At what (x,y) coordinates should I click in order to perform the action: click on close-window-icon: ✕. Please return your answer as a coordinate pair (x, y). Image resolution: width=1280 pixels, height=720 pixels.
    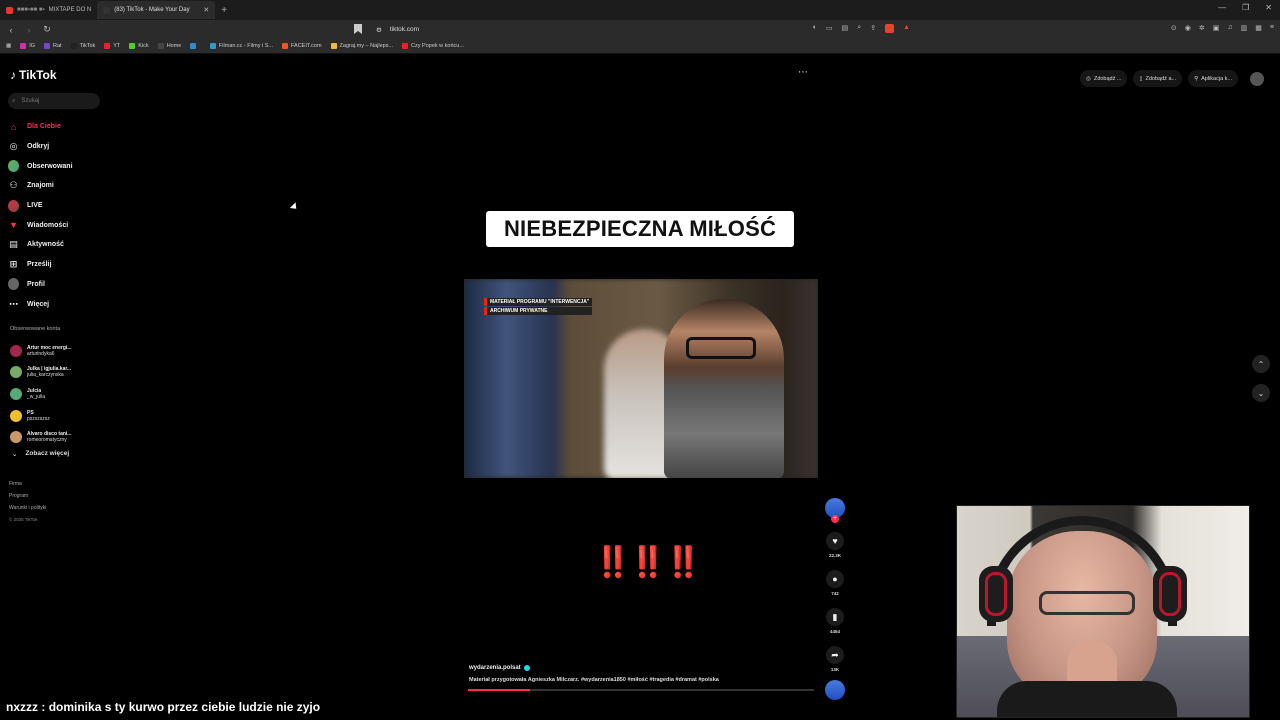
    Looking at the image, I should click on (1268, 7).